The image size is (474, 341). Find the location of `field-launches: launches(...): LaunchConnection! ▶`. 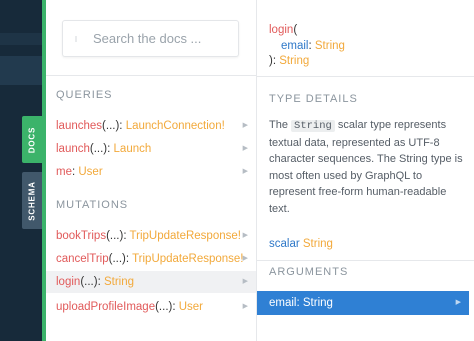

field-launches: launches(...): LaunchConnection! ▶ is located at coordinates (151, 126).